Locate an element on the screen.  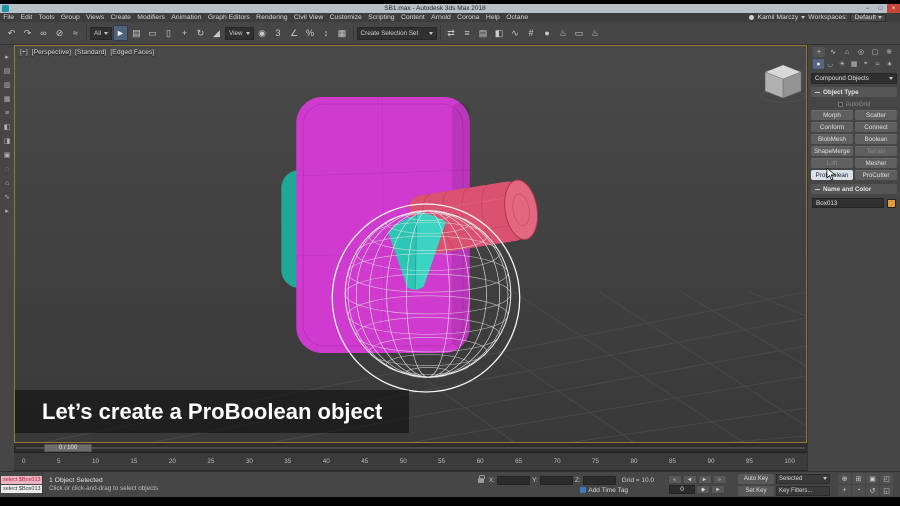
object-type-button: Scatter is located at coordinates (876, 115).